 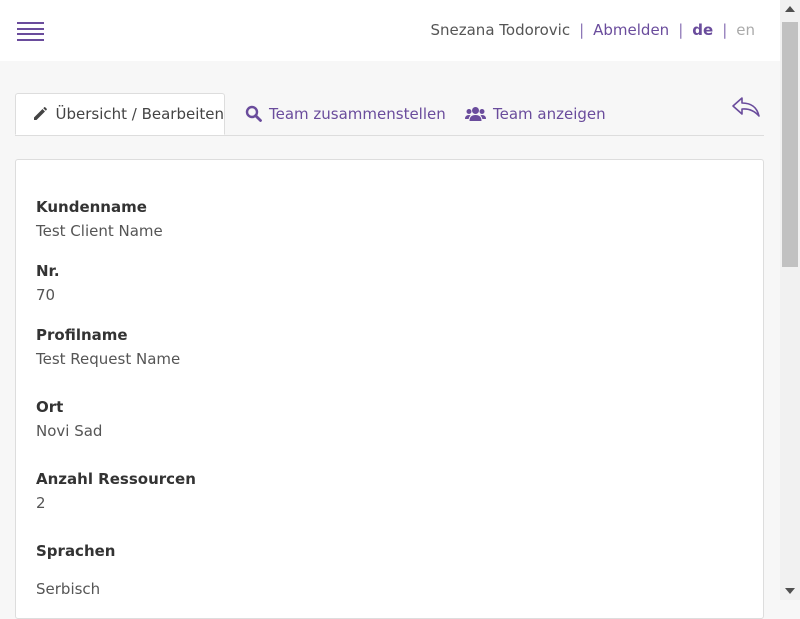 I want to click on field-label: Anzahl Ressourcen, so click(x=116, y=479).